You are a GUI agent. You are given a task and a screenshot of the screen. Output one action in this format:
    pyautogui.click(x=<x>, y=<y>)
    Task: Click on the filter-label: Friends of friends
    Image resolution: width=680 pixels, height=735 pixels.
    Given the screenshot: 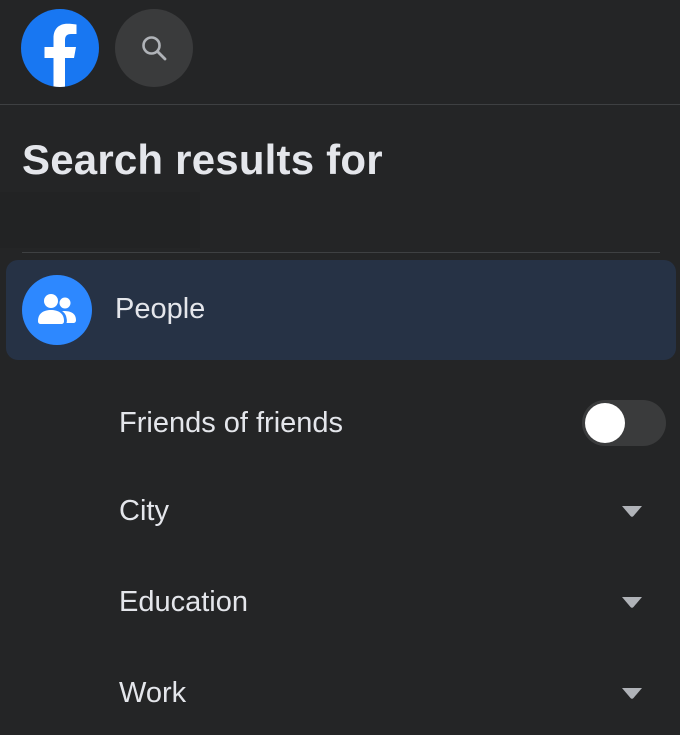 What is the action you would take?
    pyautogui.click(x=231, y=423)
    